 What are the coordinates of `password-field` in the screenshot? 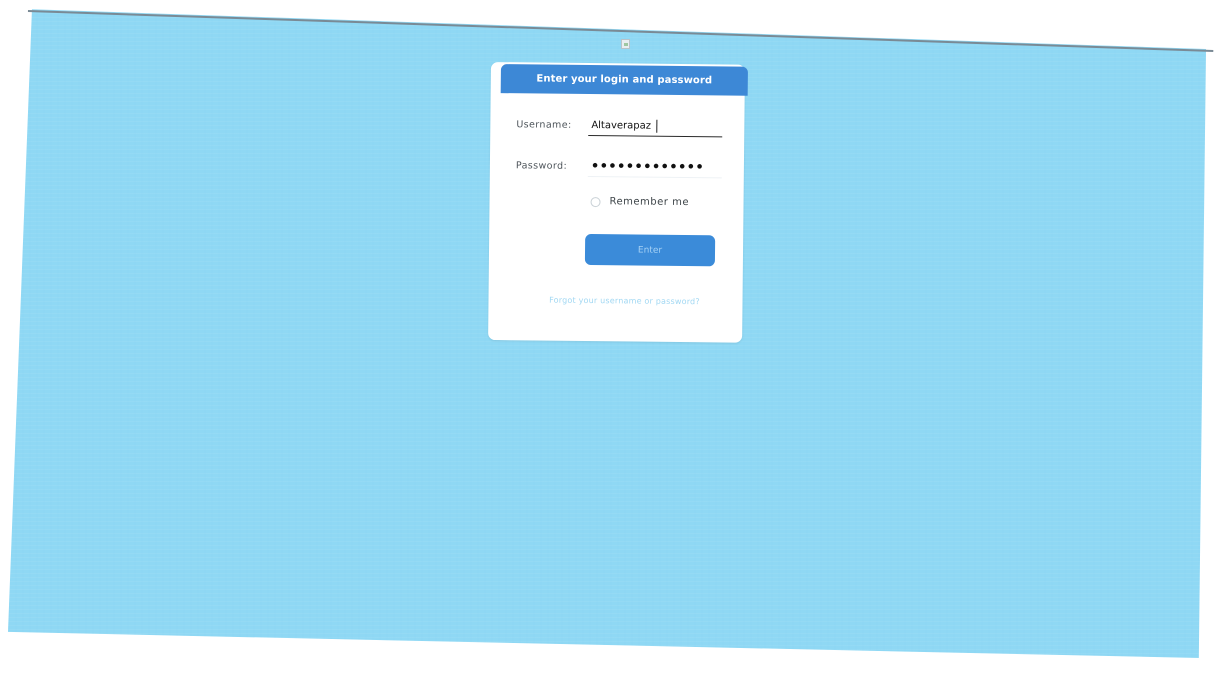 It's located at (655, 167).